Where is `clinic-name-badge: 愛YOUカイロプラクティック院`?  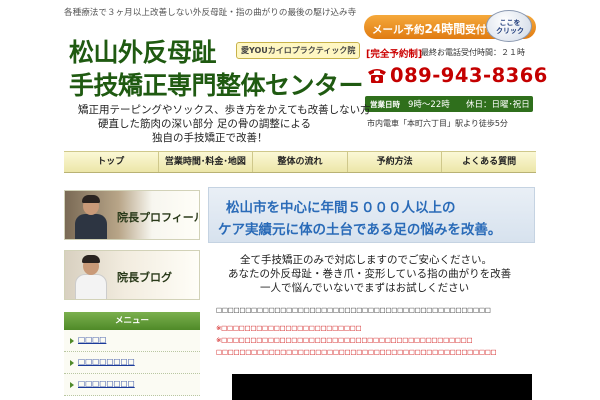
clinic-name-badge: 愛YOUカイロプラクティック院 is located at coordinates (298, 50).